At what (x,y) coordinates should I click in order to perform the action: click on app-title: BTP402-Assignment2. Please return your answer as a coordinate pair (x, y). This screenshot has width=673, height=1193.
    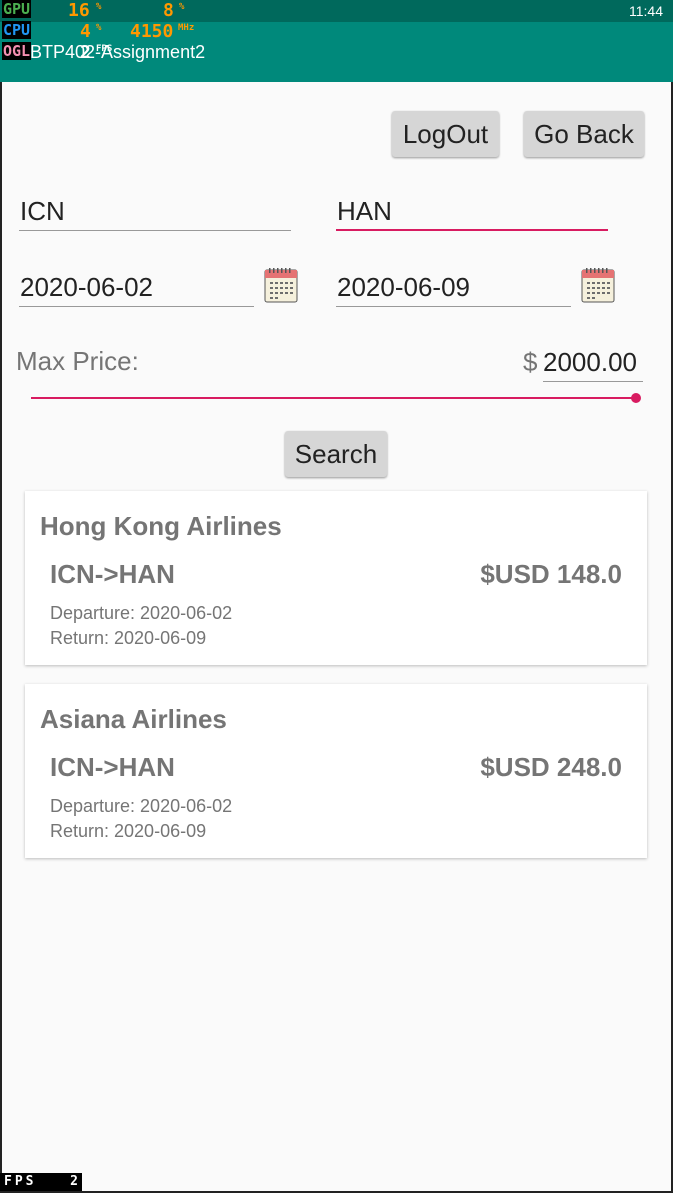
    Looking at the image, I should click on (118, 52).